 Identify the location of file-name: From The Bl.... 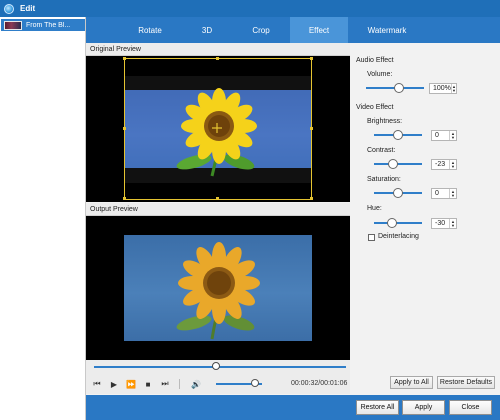
(48, 25).